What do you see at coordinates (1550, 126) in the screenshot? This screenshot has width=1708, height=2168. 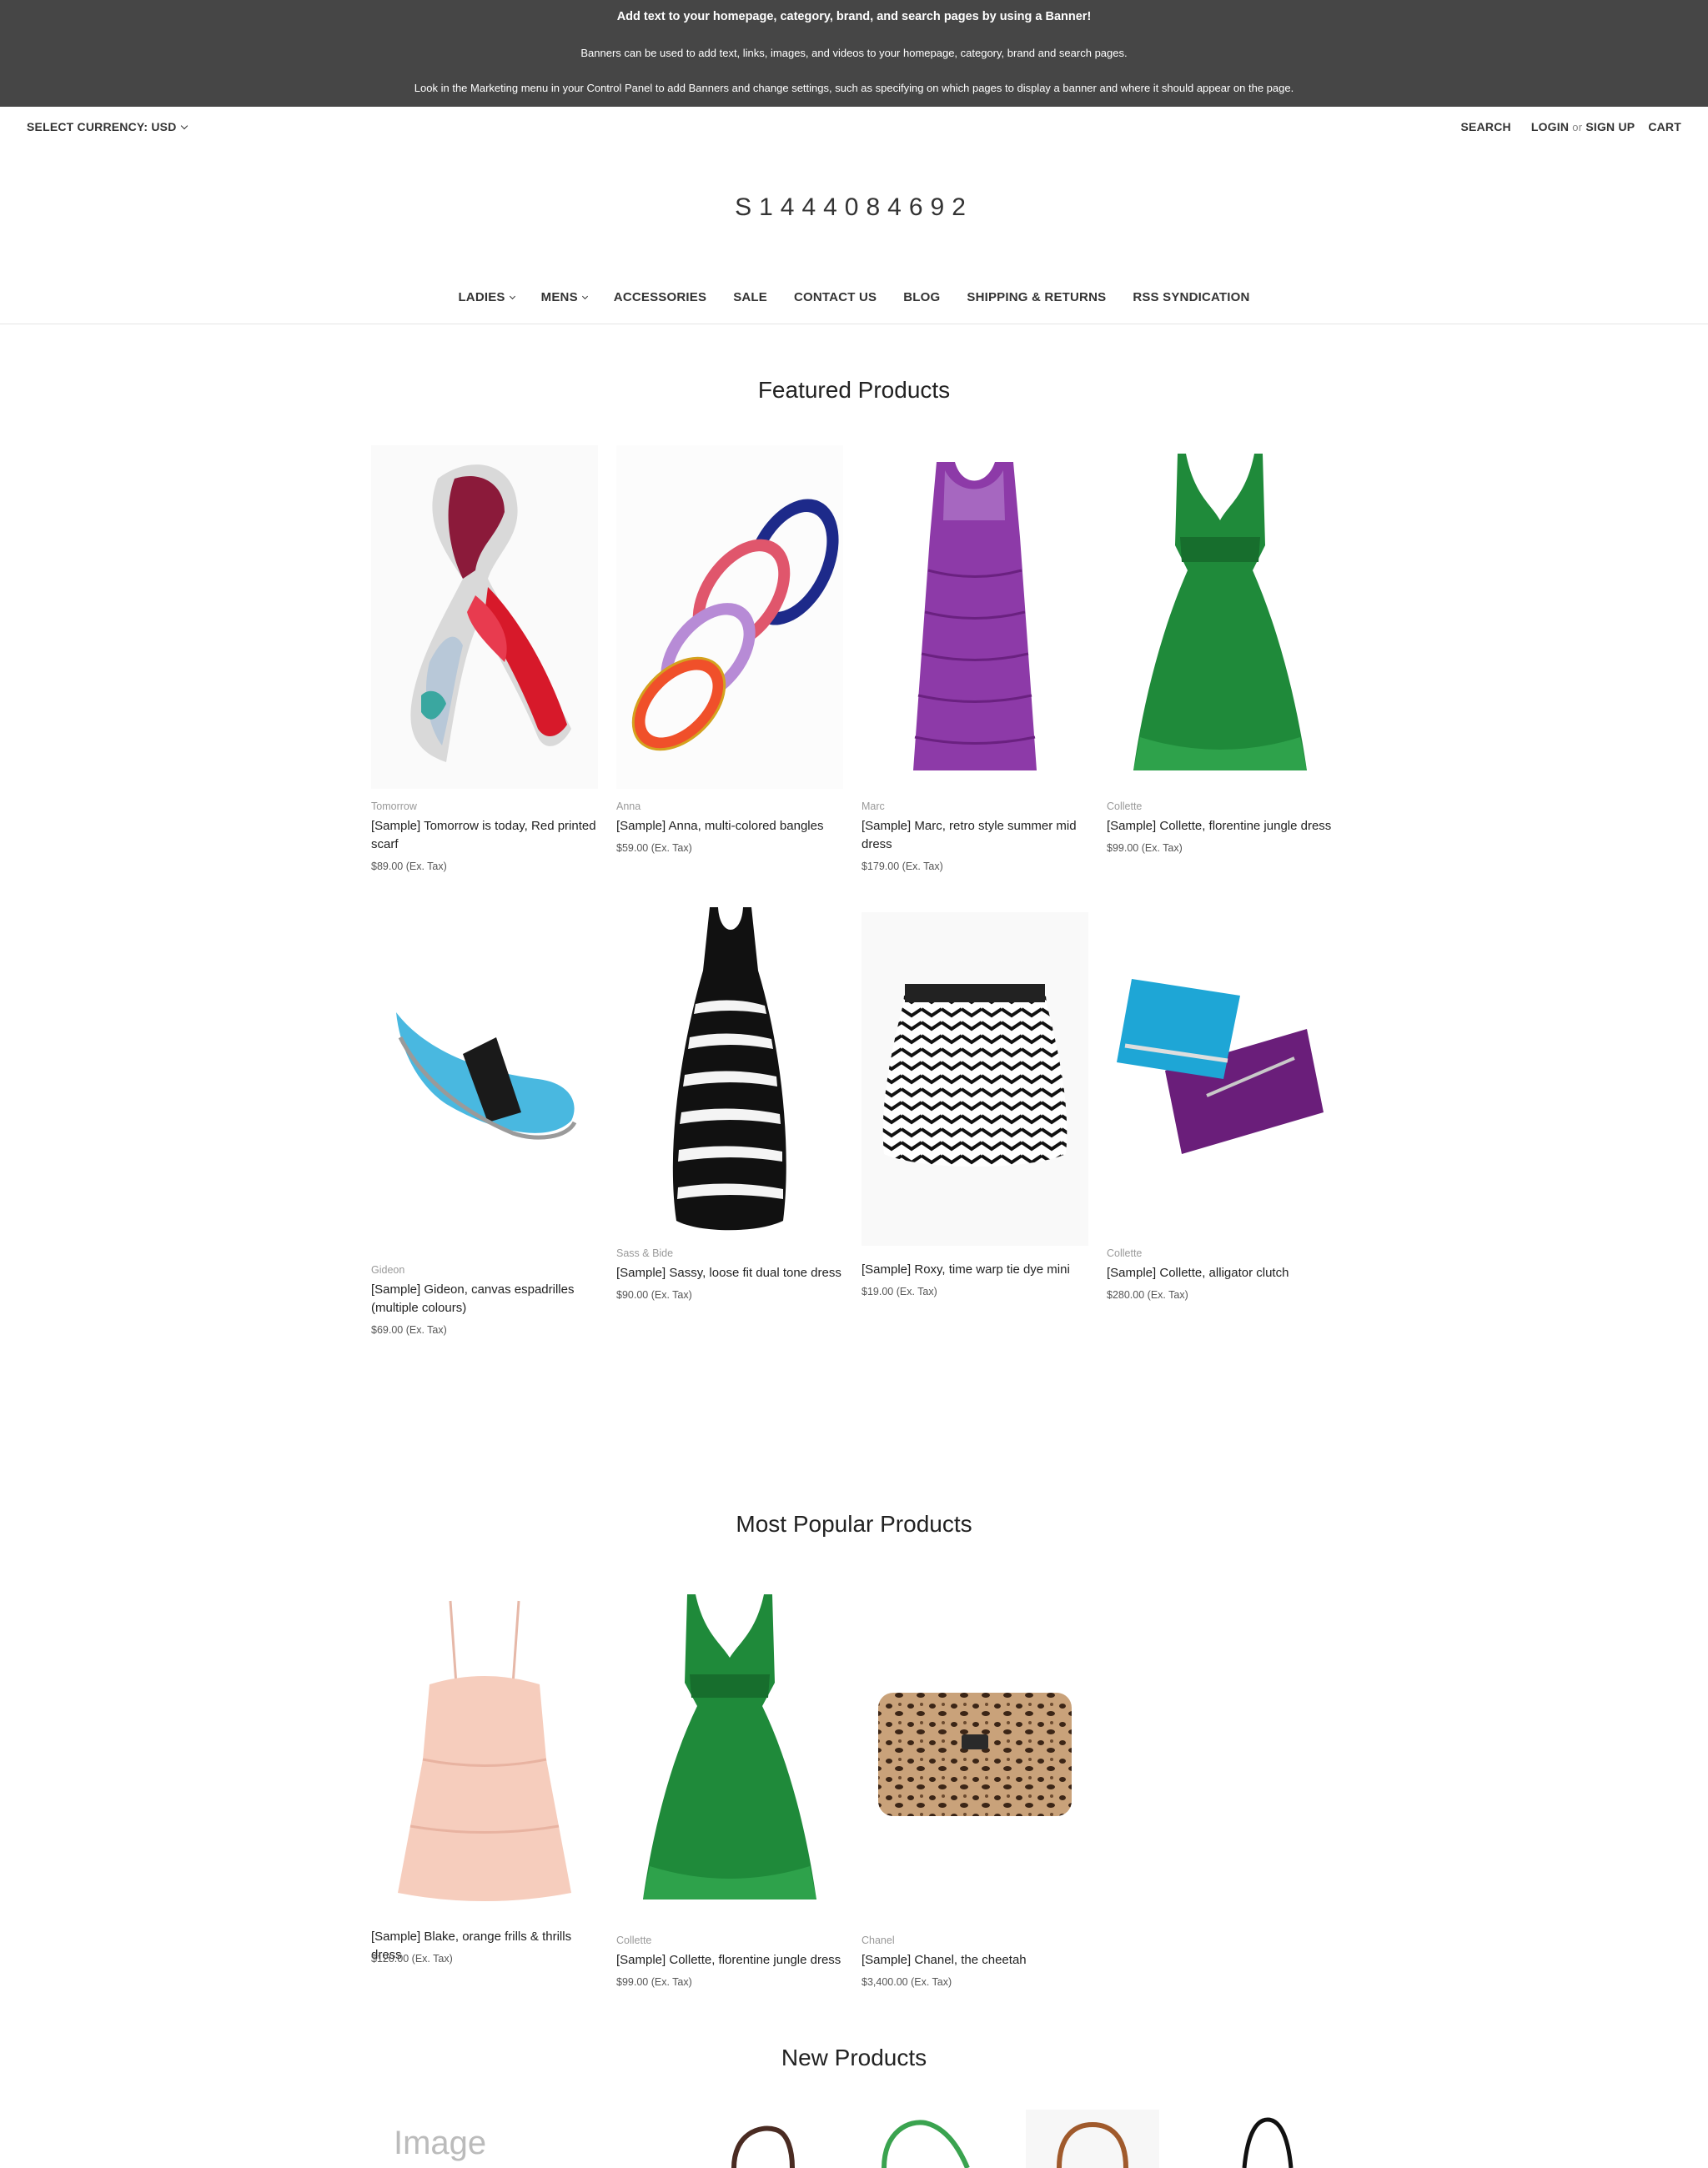 I see `login-link: LOGIN` at bounding box center [1550, 126].